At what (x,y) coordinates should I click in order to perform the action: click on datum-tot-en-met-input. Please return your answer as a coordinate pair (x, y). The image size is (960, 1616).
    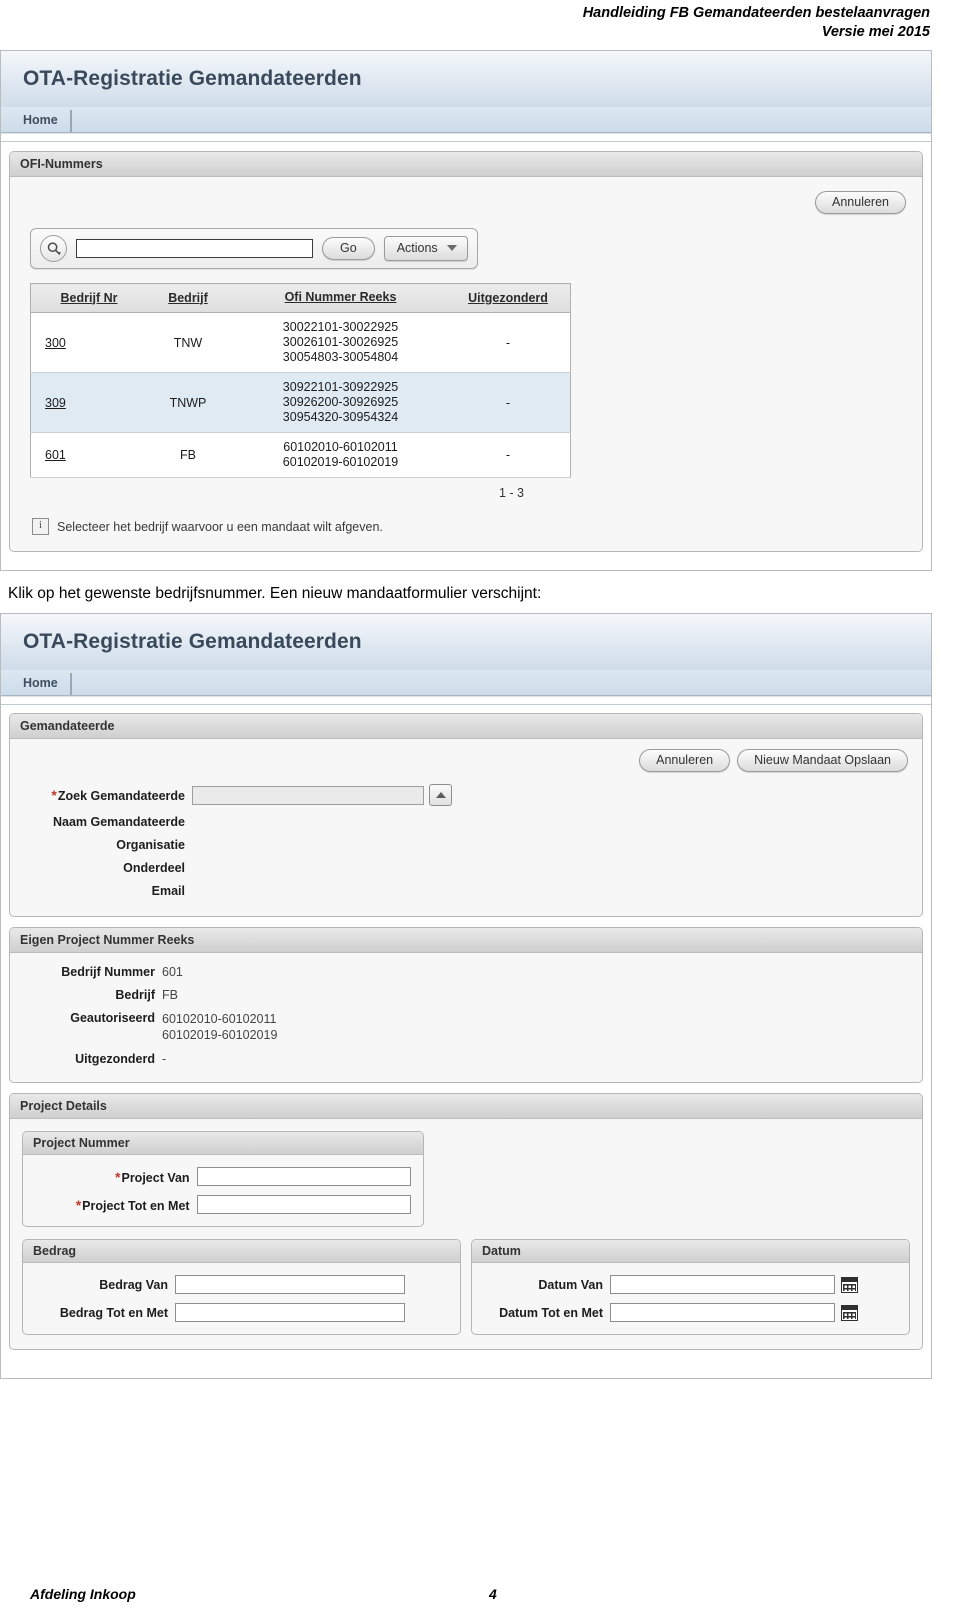
    Looking at the image, I should click on (722, 1312).